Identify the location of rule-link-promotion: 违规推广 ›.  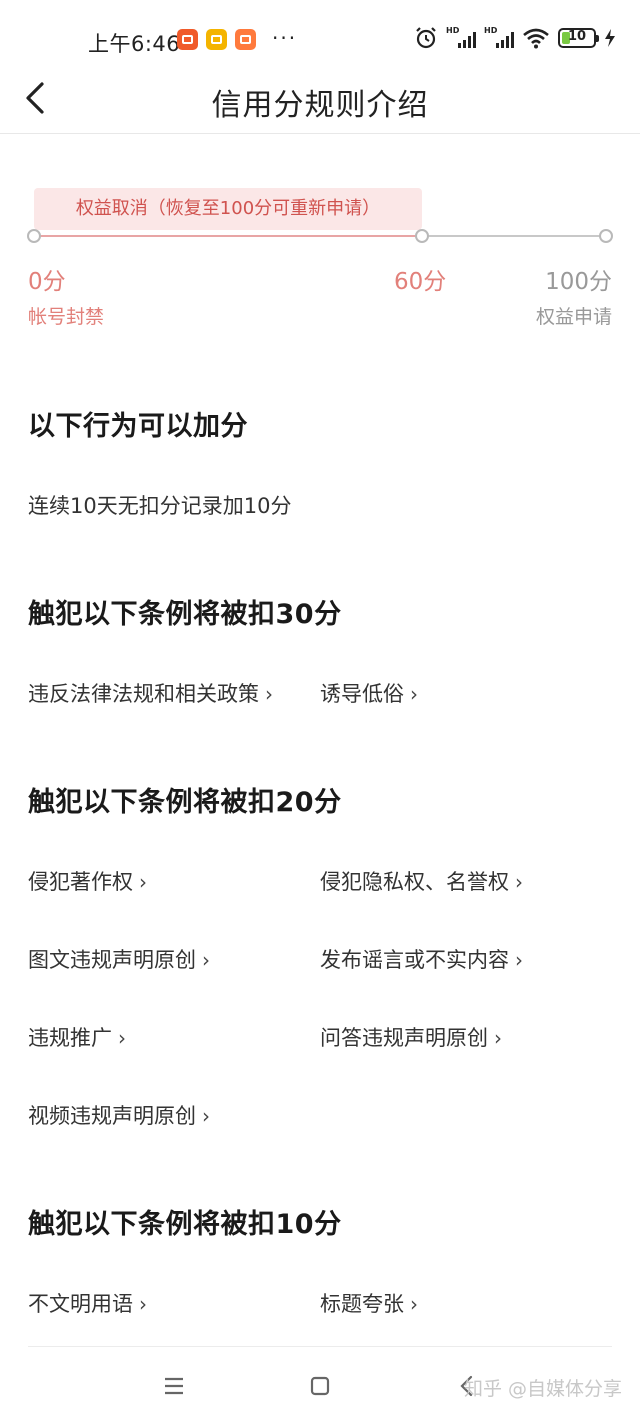
(77, 1037).